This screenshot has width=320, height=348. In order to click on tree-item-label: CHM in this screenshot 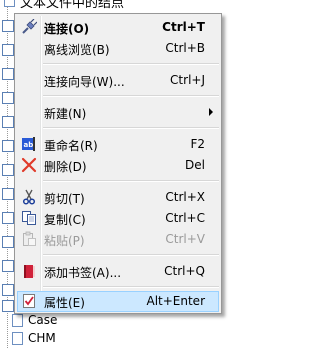, I will do `click(42, 338)`.